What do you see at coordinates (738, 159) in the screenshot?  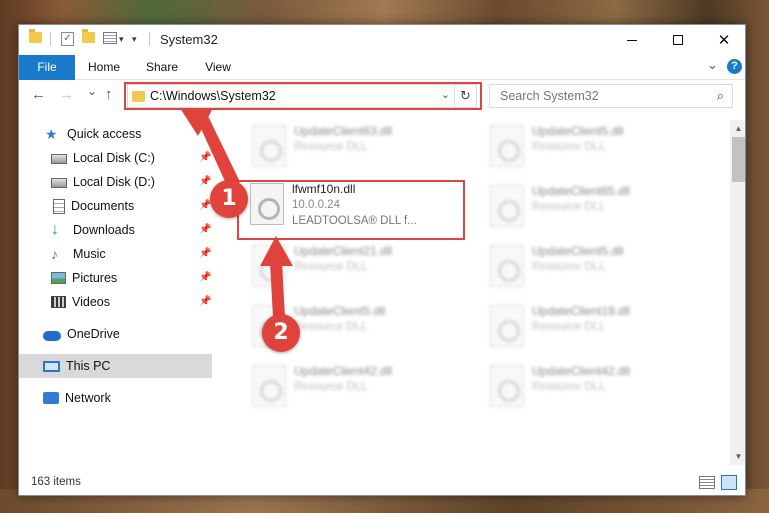 I see `scroll-thumb` at bounding box center [738, 159].